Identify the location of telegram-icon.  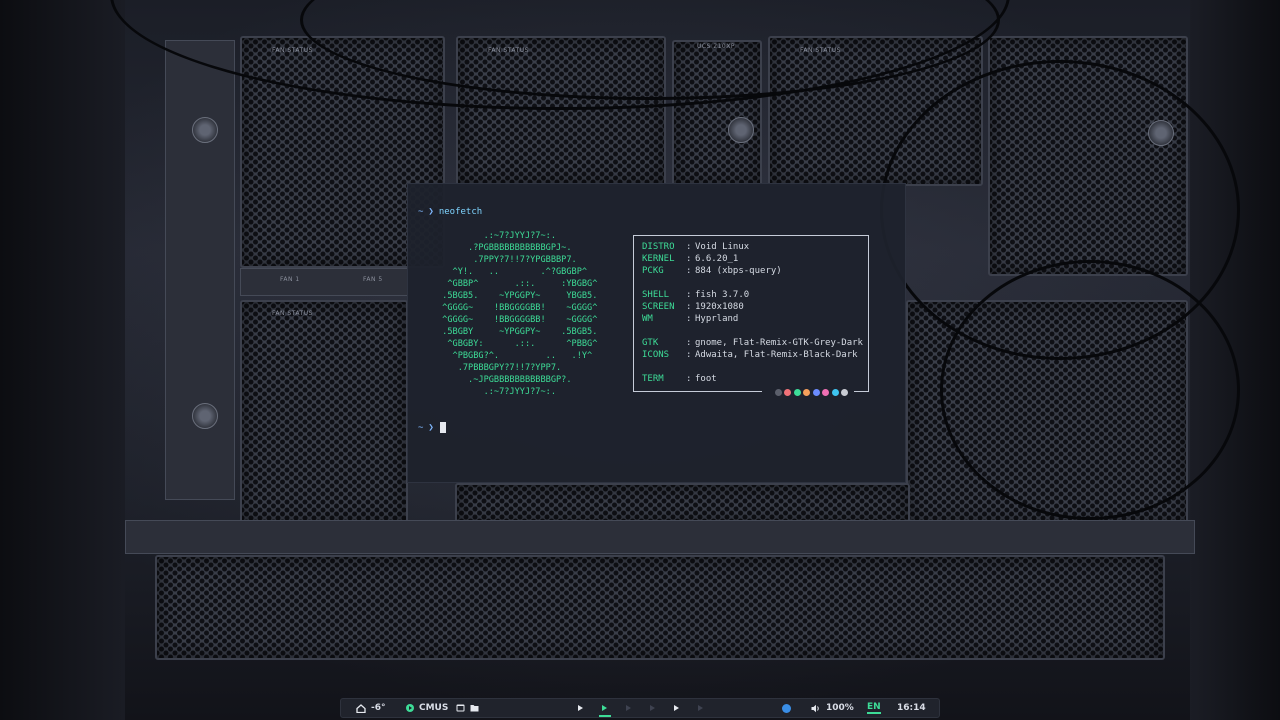
(786, 708).